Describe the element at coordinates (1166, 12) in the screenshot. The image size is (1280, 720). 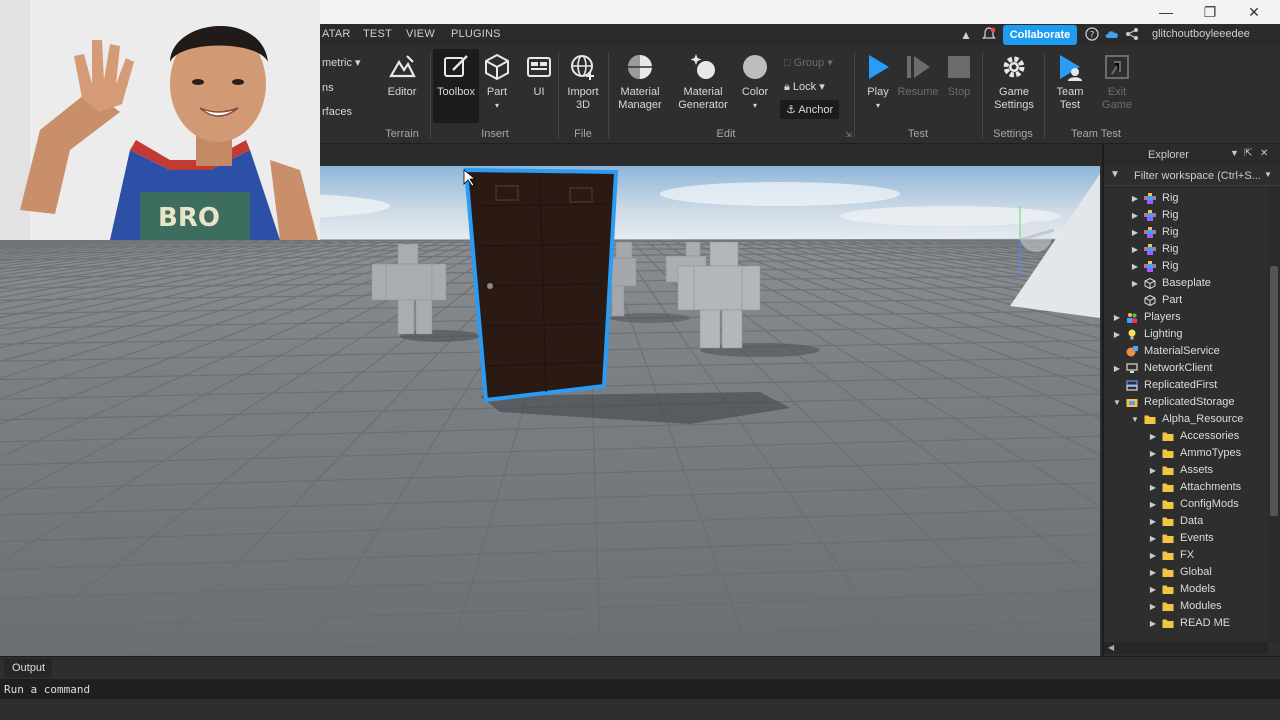
I see `minimize-icon: —` at that location.